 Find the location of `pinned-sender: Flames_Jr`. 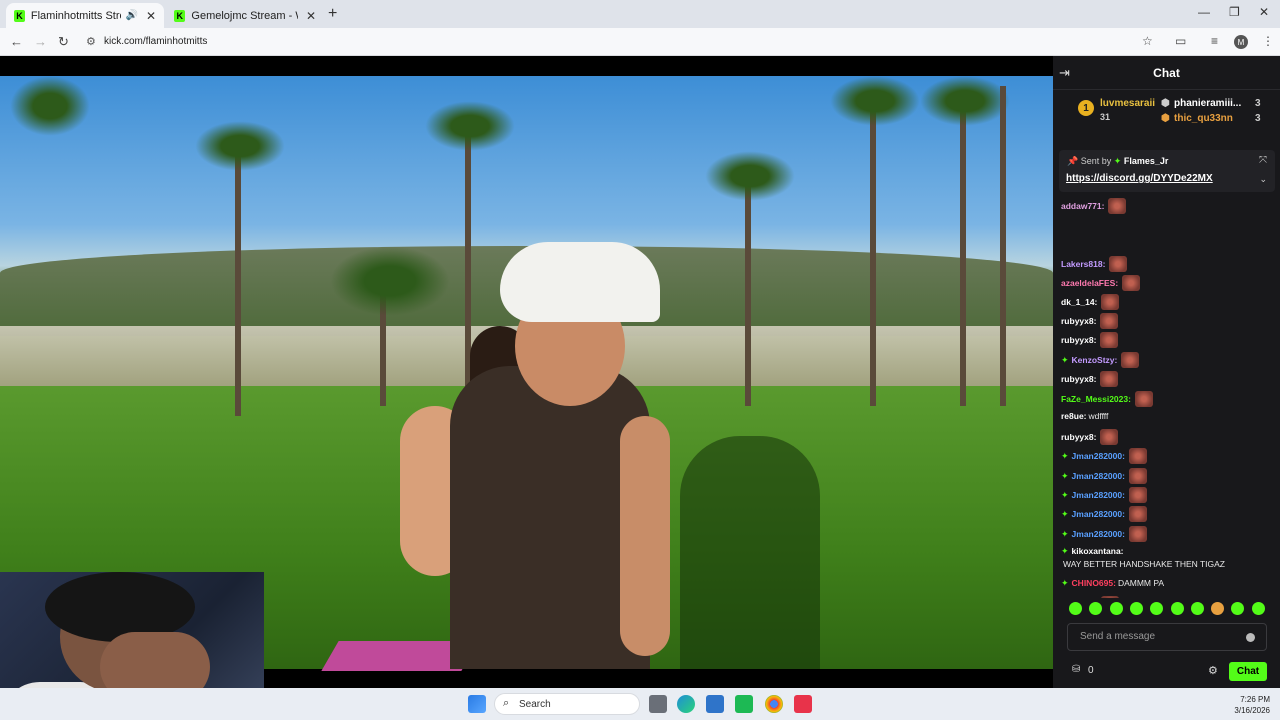

pinned-sender: Flames_Jr is located at coordinates (1146, 161).